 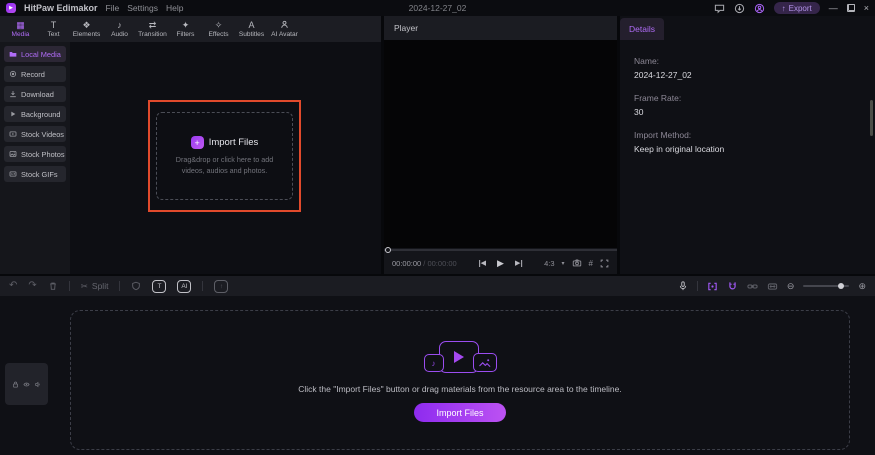 I want to click on sidebar-item-local-media: Local Media, so click(x=35, y=54).